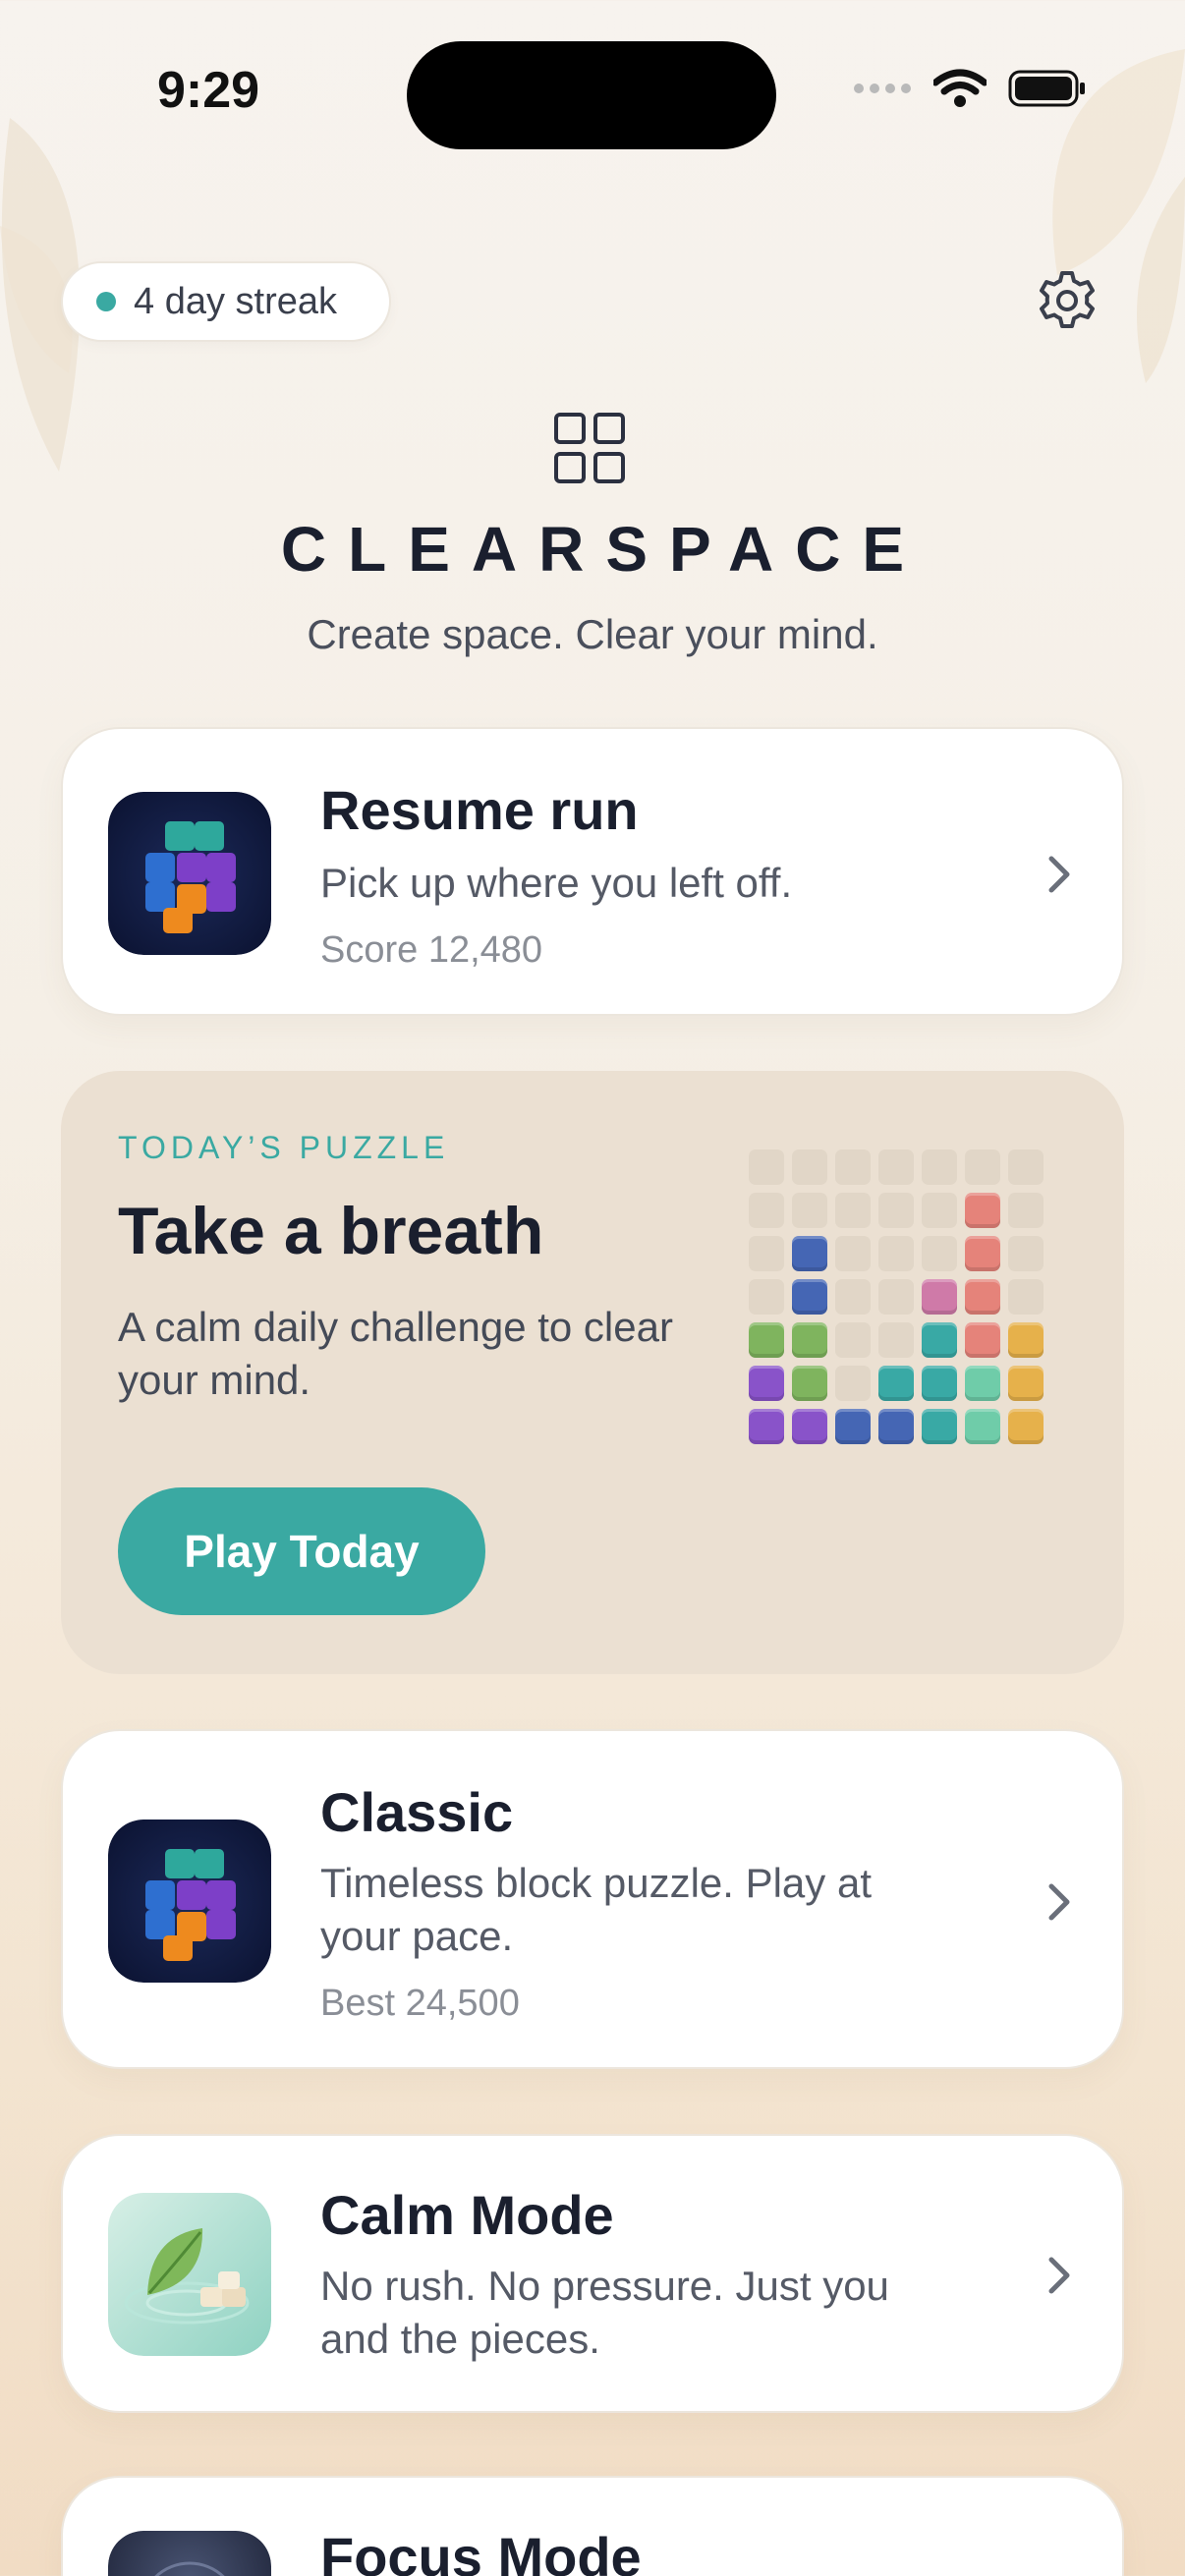 This screenshot has width=1185, height=2576. Describe the element at coordinates (604, 549) in the screenshot. I see `app-title: CLEARSPACE` at that location.